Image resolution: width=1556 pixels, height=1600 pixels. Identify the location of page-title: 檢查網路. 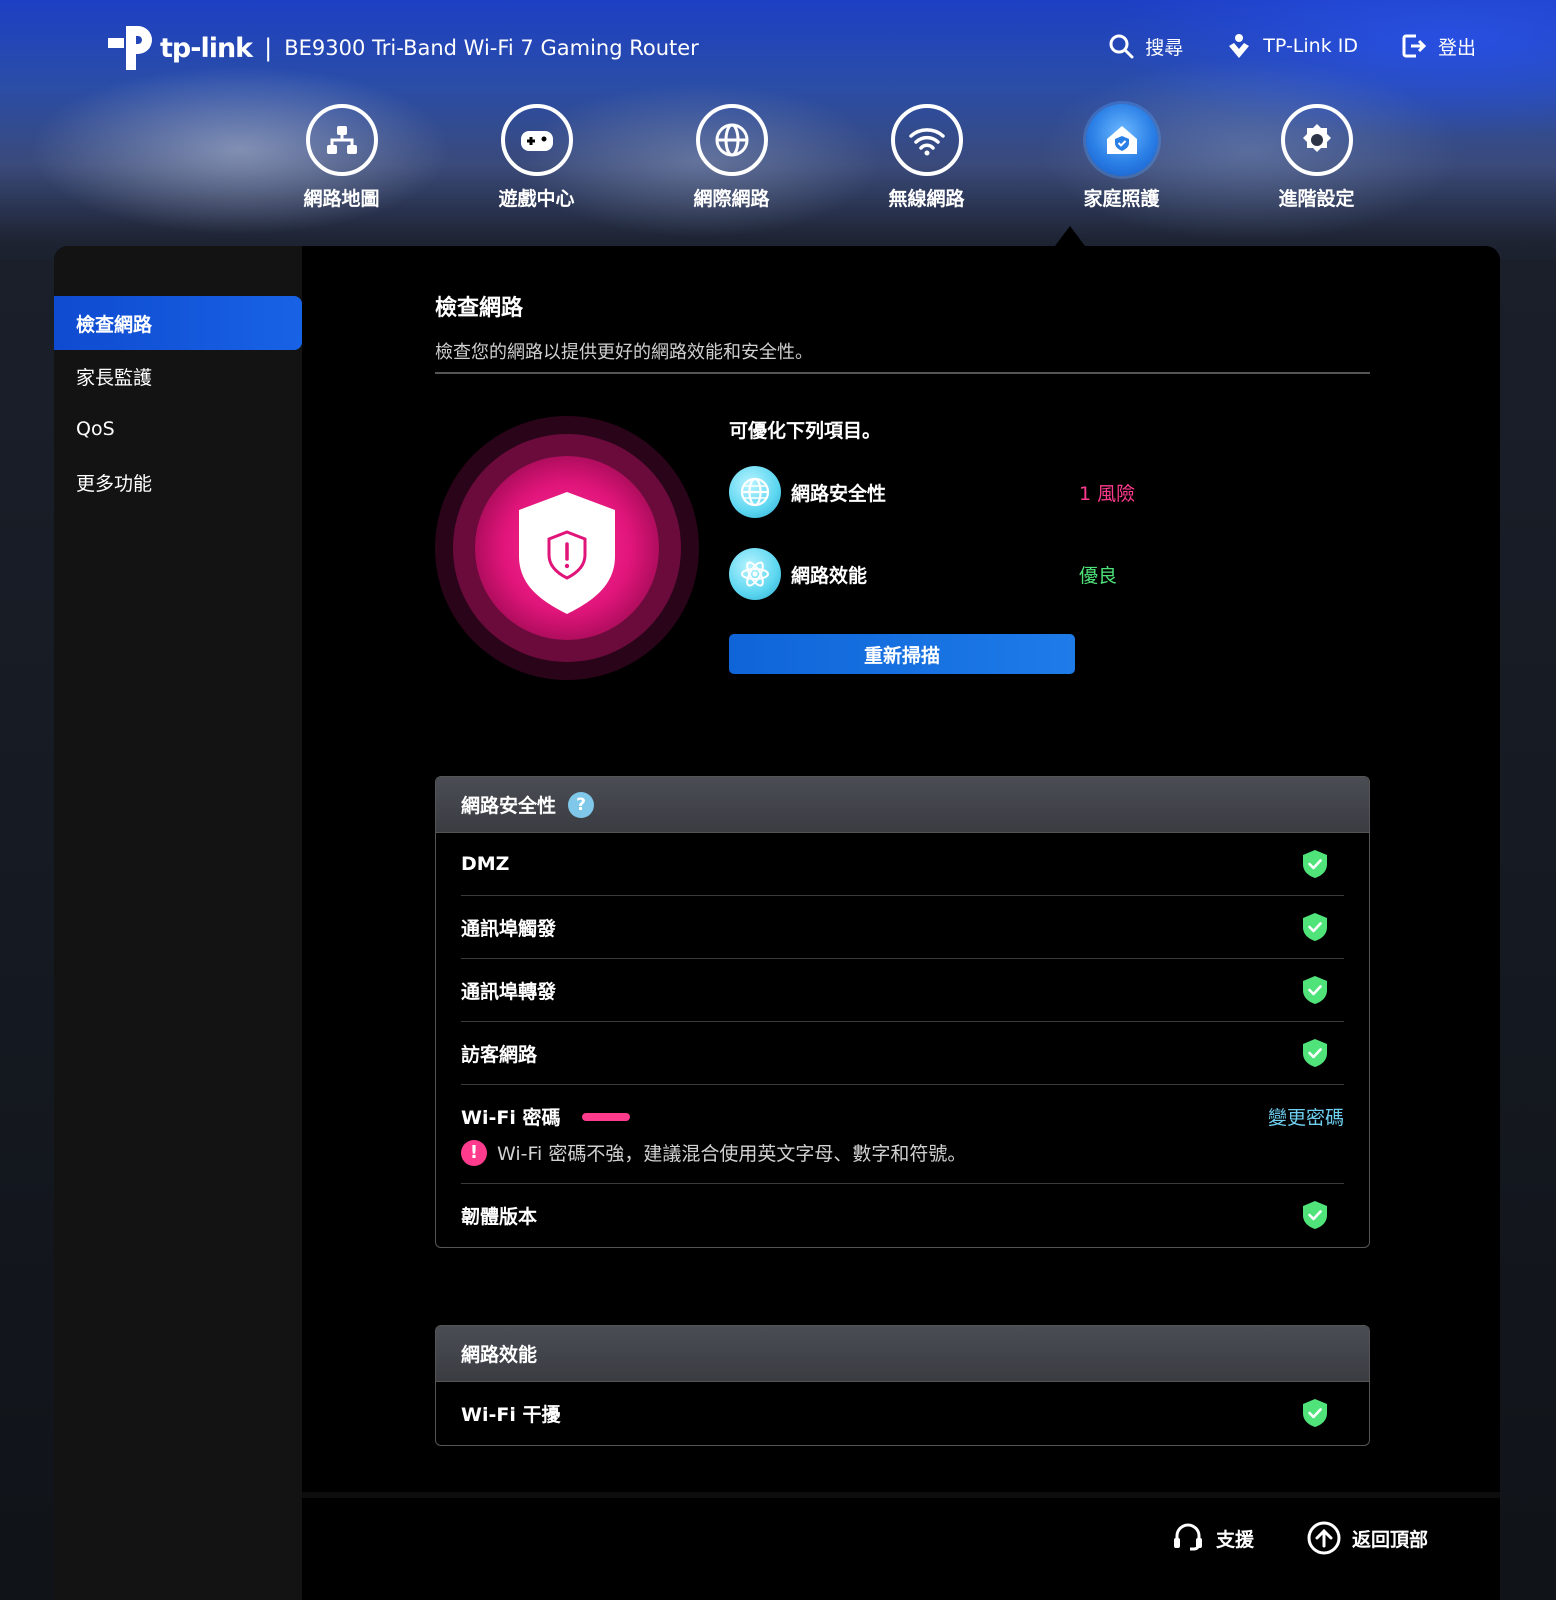
(479, 308).